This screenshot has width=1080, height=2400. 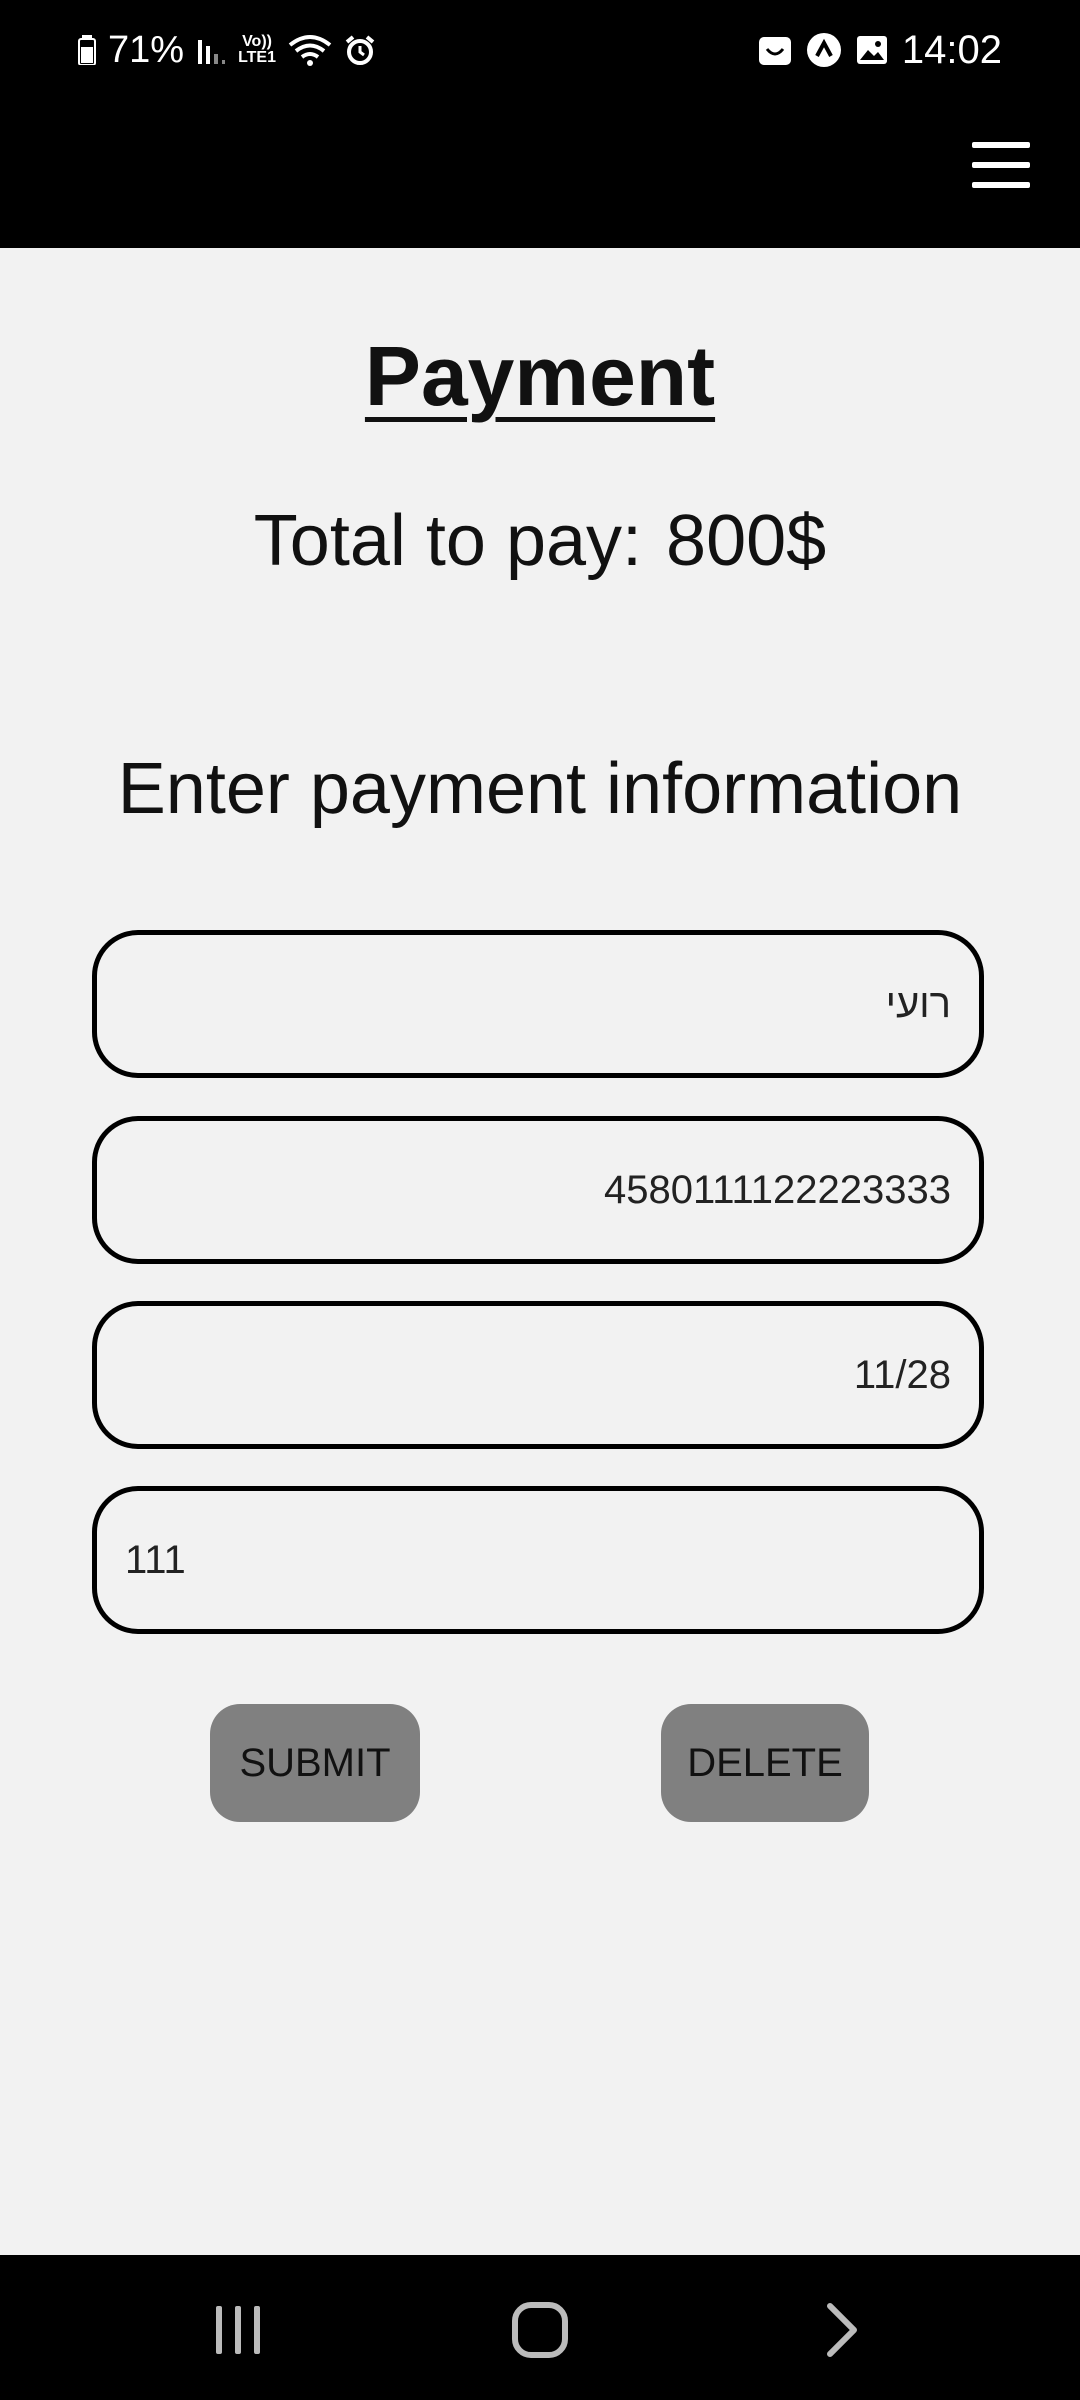 I want to click on wifi-icon, so click(x=310, y=50).